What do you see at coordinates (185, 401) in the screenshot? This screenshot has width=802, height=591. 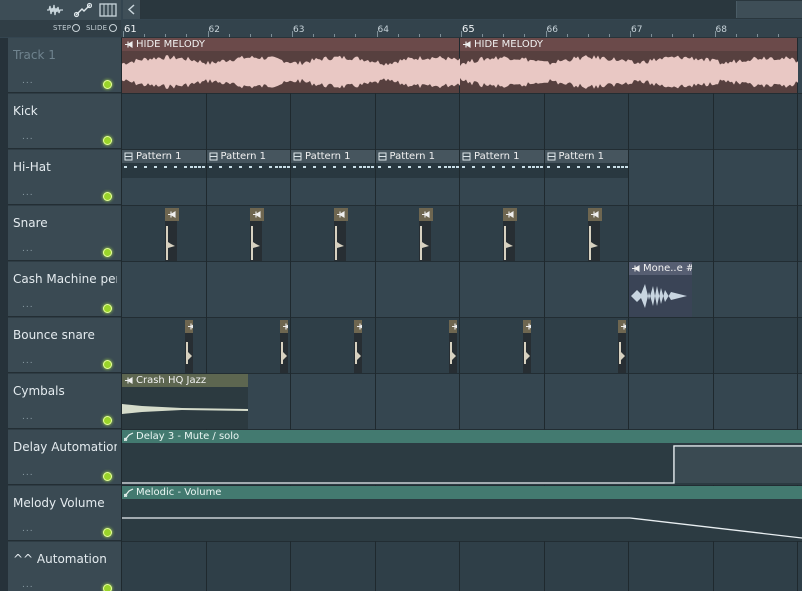 I see `crash-clip: Crash HQ Jazz` at bounding box center [185, 401].